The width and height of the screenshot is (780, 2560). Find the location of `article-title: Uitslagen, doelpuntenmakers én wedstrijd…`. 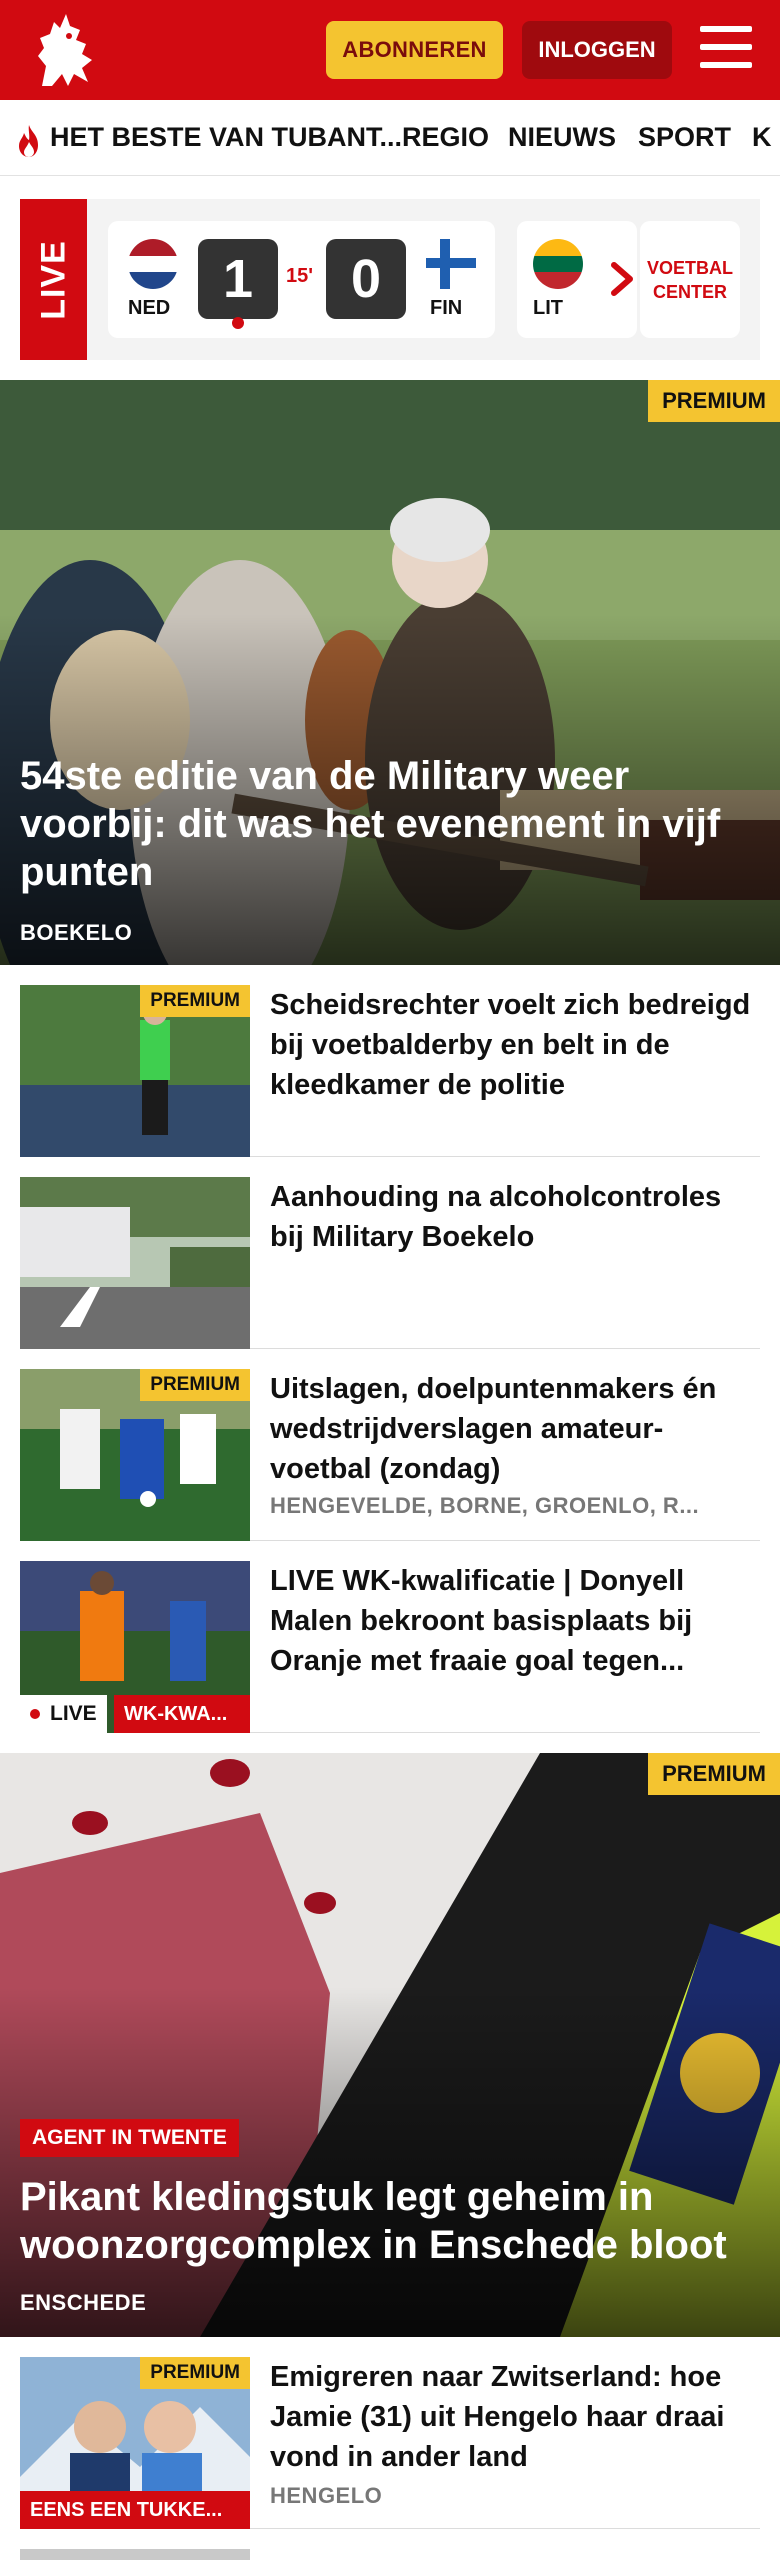

article-title: Uitslagen, doelpuntenmakers én wedstrijd… is located at coordinates (515, 1429).